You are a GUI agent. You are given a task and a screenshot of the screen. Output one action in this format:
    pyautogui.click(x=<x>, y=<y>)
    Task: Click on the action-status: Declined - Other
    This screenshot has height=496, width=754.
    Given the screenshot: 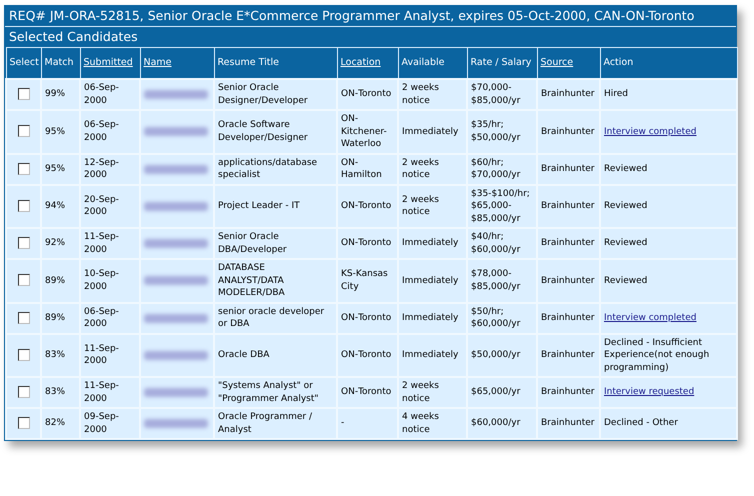 What is the action you would take?
    pyautogui.click(x=641, y=423)
    